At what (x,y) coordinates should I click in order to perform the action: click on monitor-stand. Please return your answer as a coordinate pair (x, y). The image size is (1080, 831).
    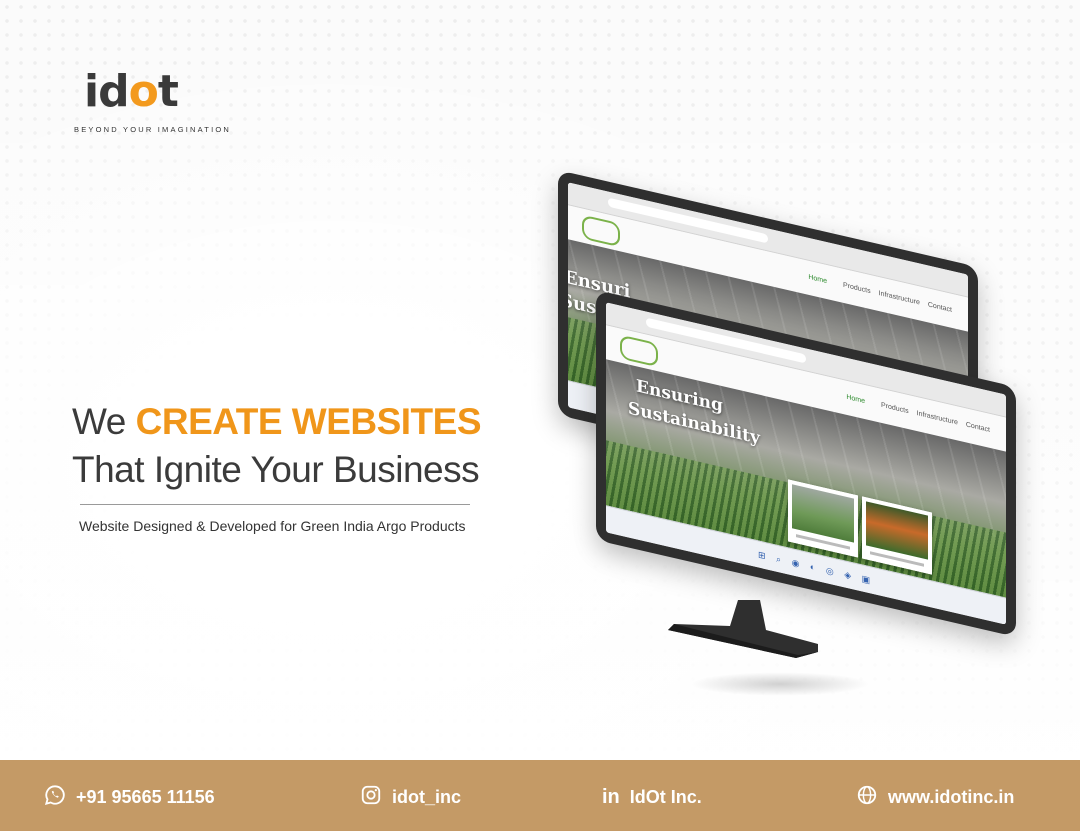
    Looking at the image, I should click on (743, 629).